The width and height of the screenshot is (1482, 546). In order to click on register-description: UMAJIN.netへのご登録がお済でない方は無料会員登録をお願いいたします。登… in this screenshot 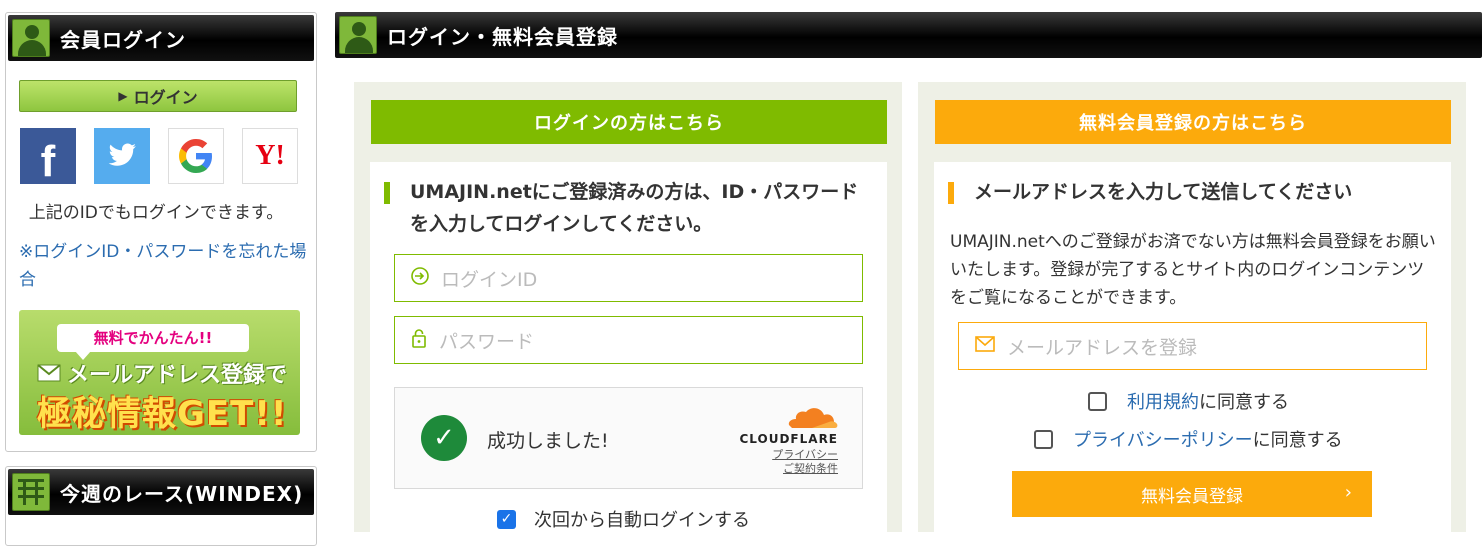, I will do `click(1193, 270)`.